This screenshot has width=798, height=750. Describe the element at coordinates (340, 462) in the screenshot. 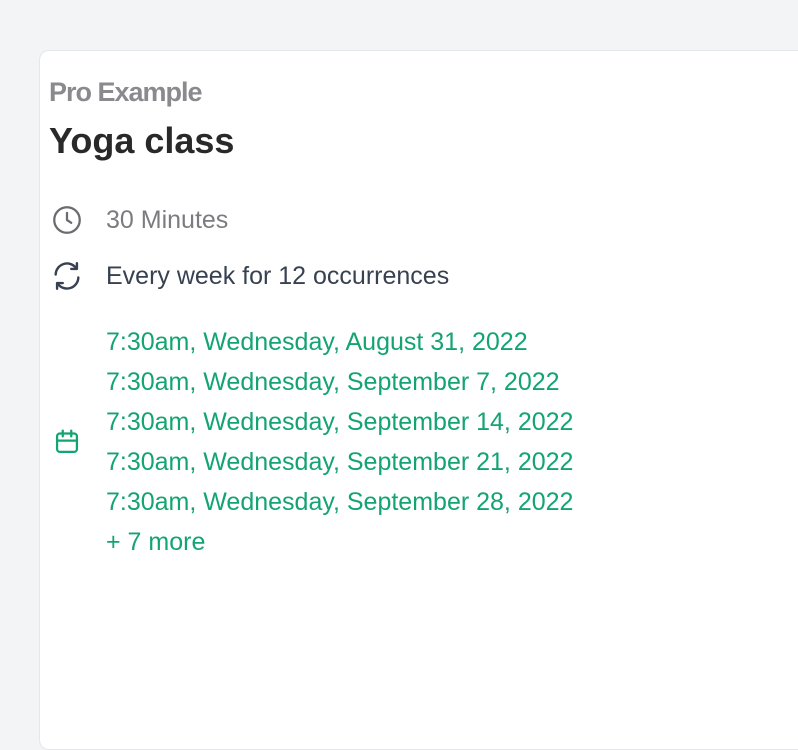

I see `date-item: 7:30am, Wednesday, September 21, 2022` at that location.